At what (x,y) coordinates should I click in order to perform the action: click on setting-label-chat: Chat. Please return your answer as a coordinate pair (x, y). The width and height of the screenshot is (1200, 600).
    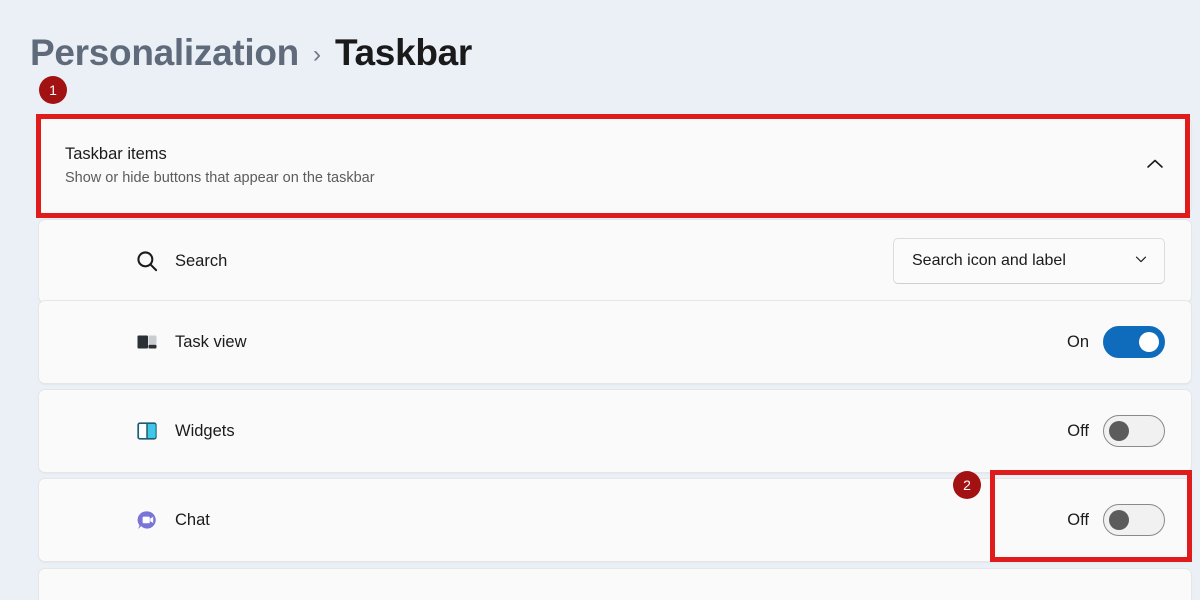
    Looking at the image, I should click on (192, 519).